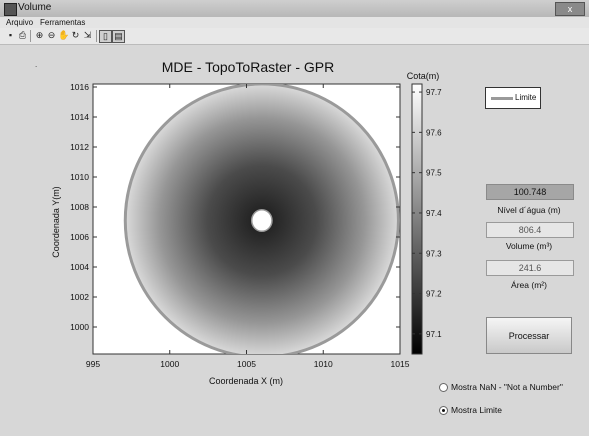 The height and width of the screenshot is (436, 589). Describe the element at coordinates (434, 334) in the screenshot. I see `colorbar-tick-label: 97.1` at that location.